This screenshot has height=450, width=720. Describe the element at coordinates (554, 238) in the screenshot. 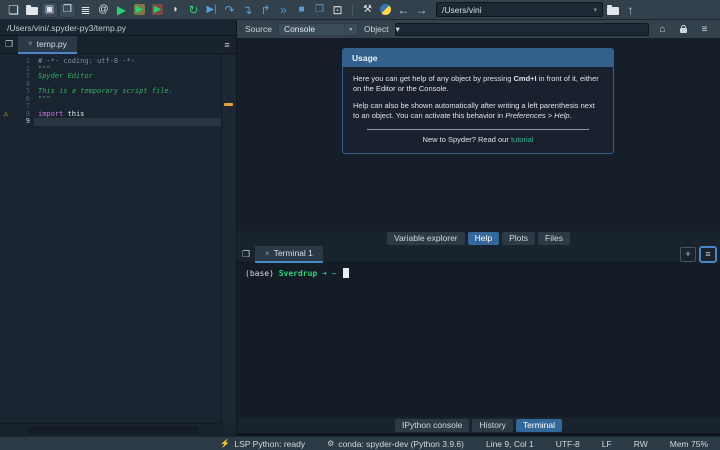

I see `tab-files: Files` at that location.